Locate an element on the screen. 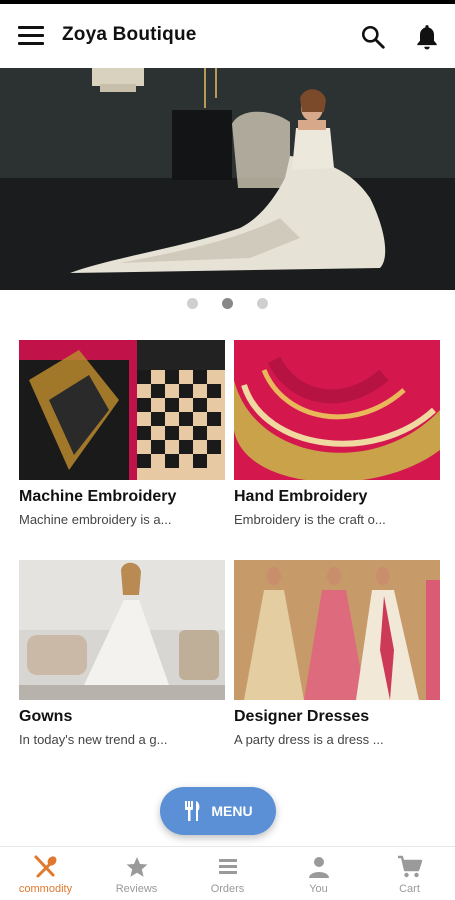  nav-item-you: You is located at coordinates (318, 873).